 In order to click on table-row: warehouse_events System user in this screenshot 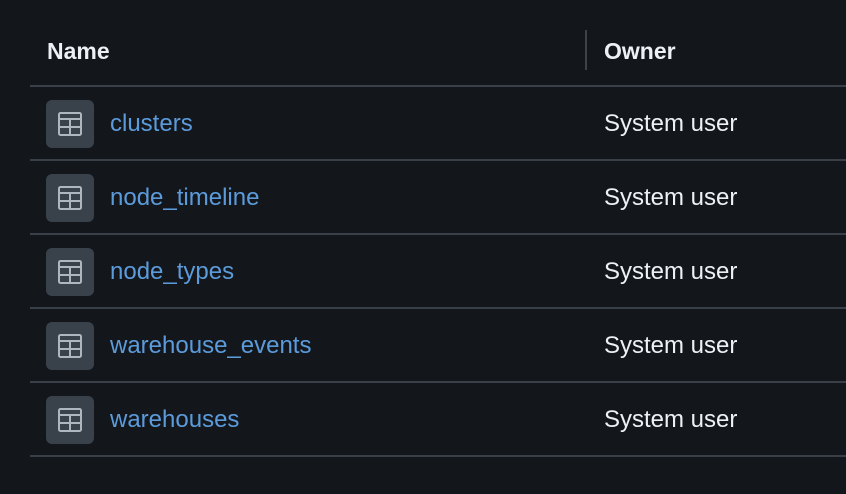, I will do `click(438, 346)`.